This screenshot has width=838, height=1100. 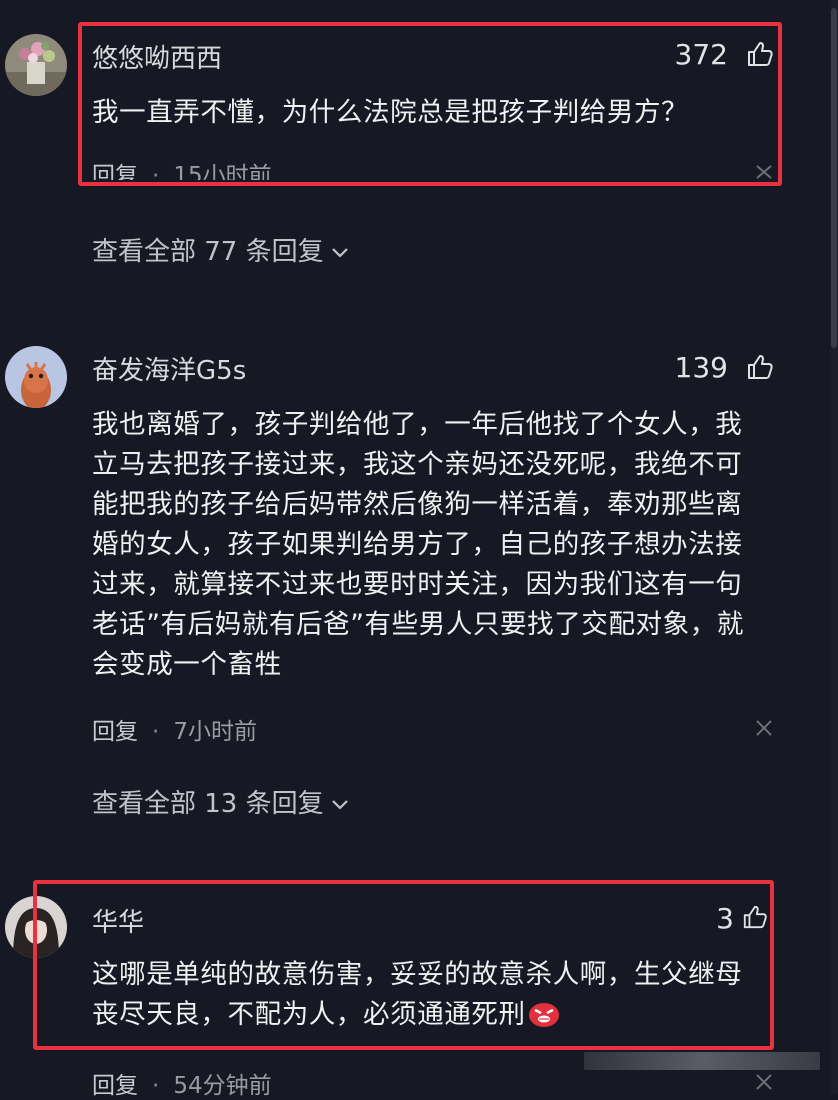 I want to click on comment-line: 过来，就算接不过来也要时时关注，因为我们这有一句, so click(x=417, y=584).